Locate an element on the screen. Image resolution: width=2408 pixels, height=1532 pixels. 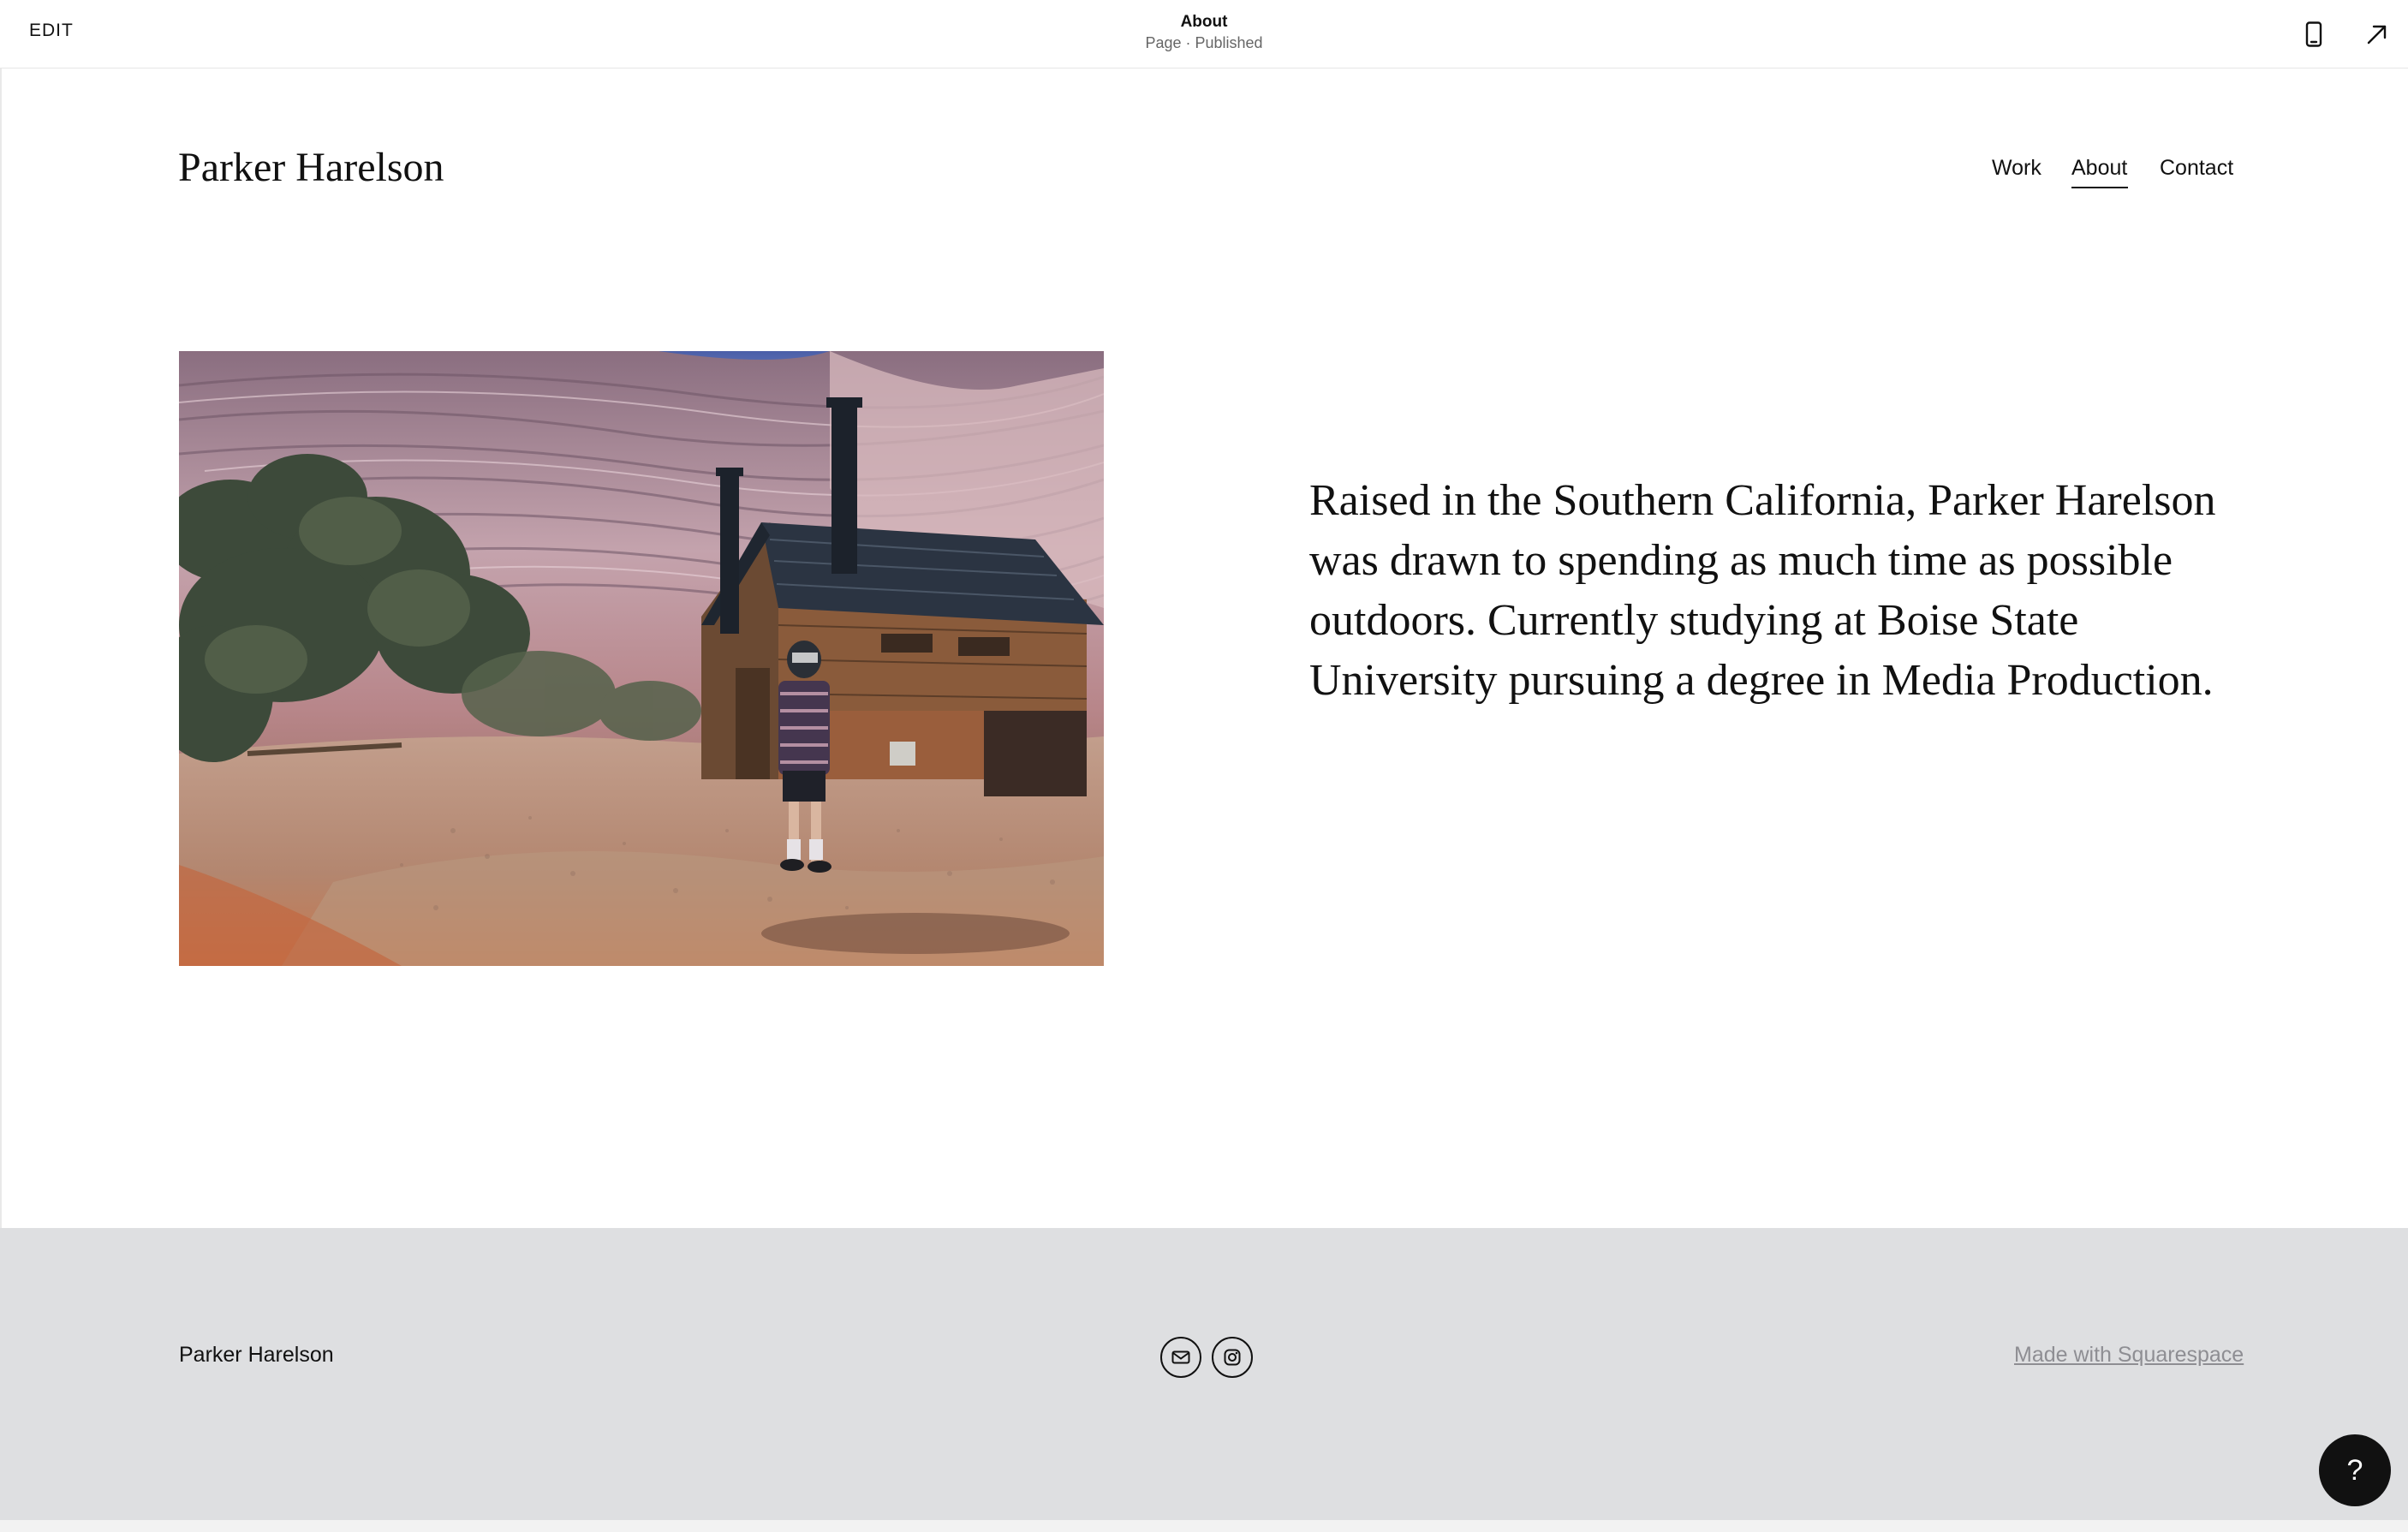
instagram-link is located at coordinates (1232, 1357).